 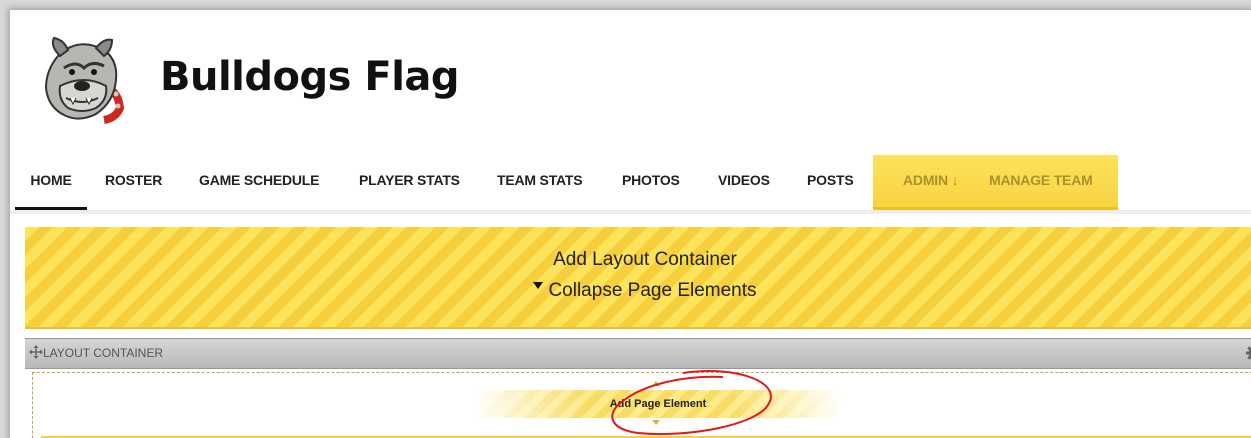 What do you see at coordinates (51, 183) in the screenshot?
I see `nav-home: HOME` at bounding box center [51, 183].